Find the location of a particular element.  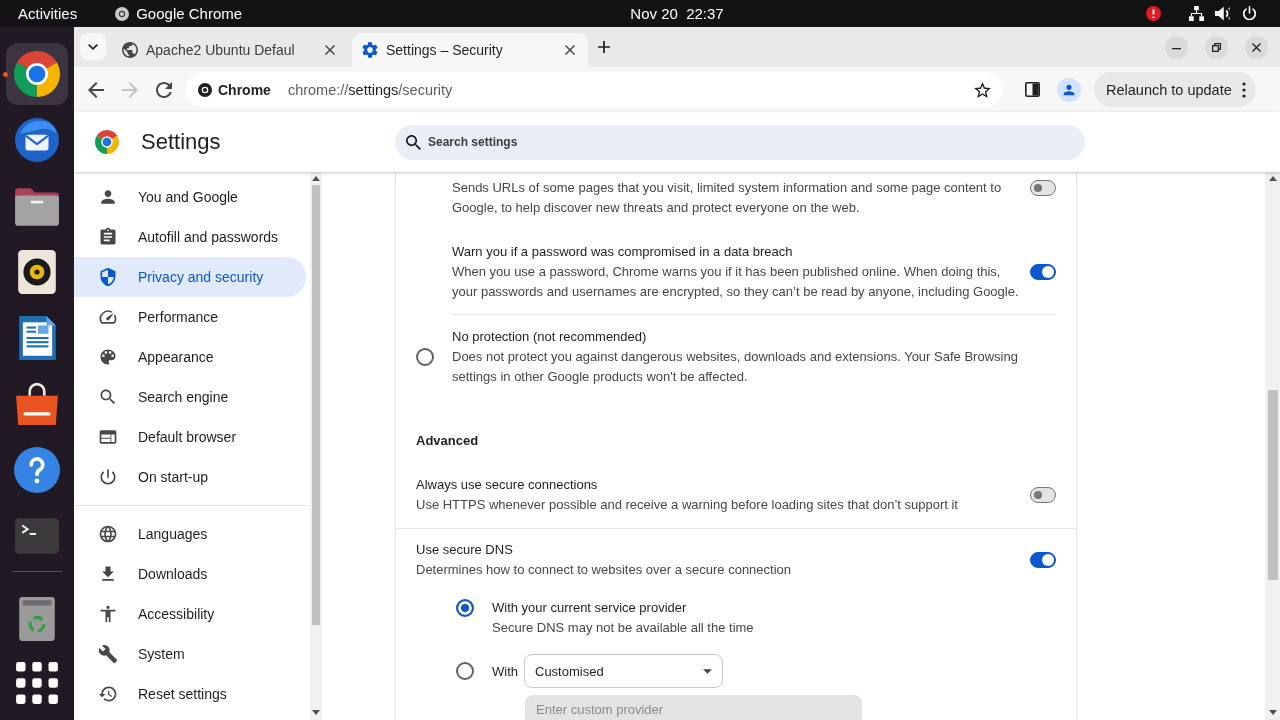

sidebar-item: You and Google is located at coordinates (190, 197).